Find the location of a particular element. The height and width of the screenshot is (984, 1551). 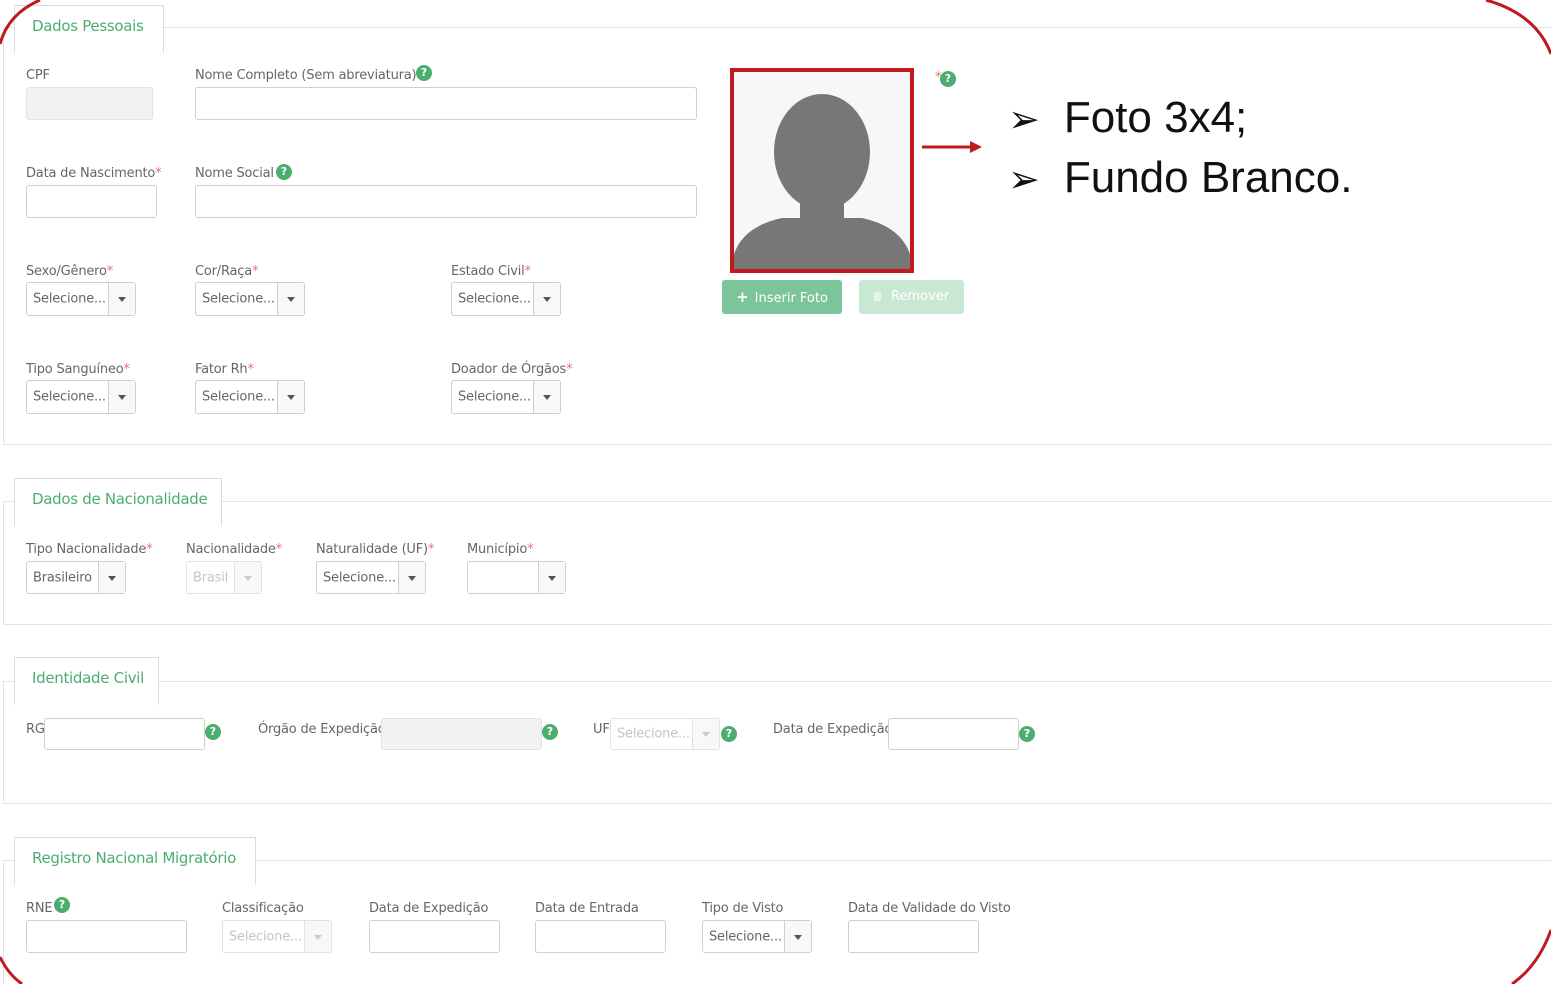

orgao-expedicao-label: Órgão de Expedição is located at coordinates (322, 729).